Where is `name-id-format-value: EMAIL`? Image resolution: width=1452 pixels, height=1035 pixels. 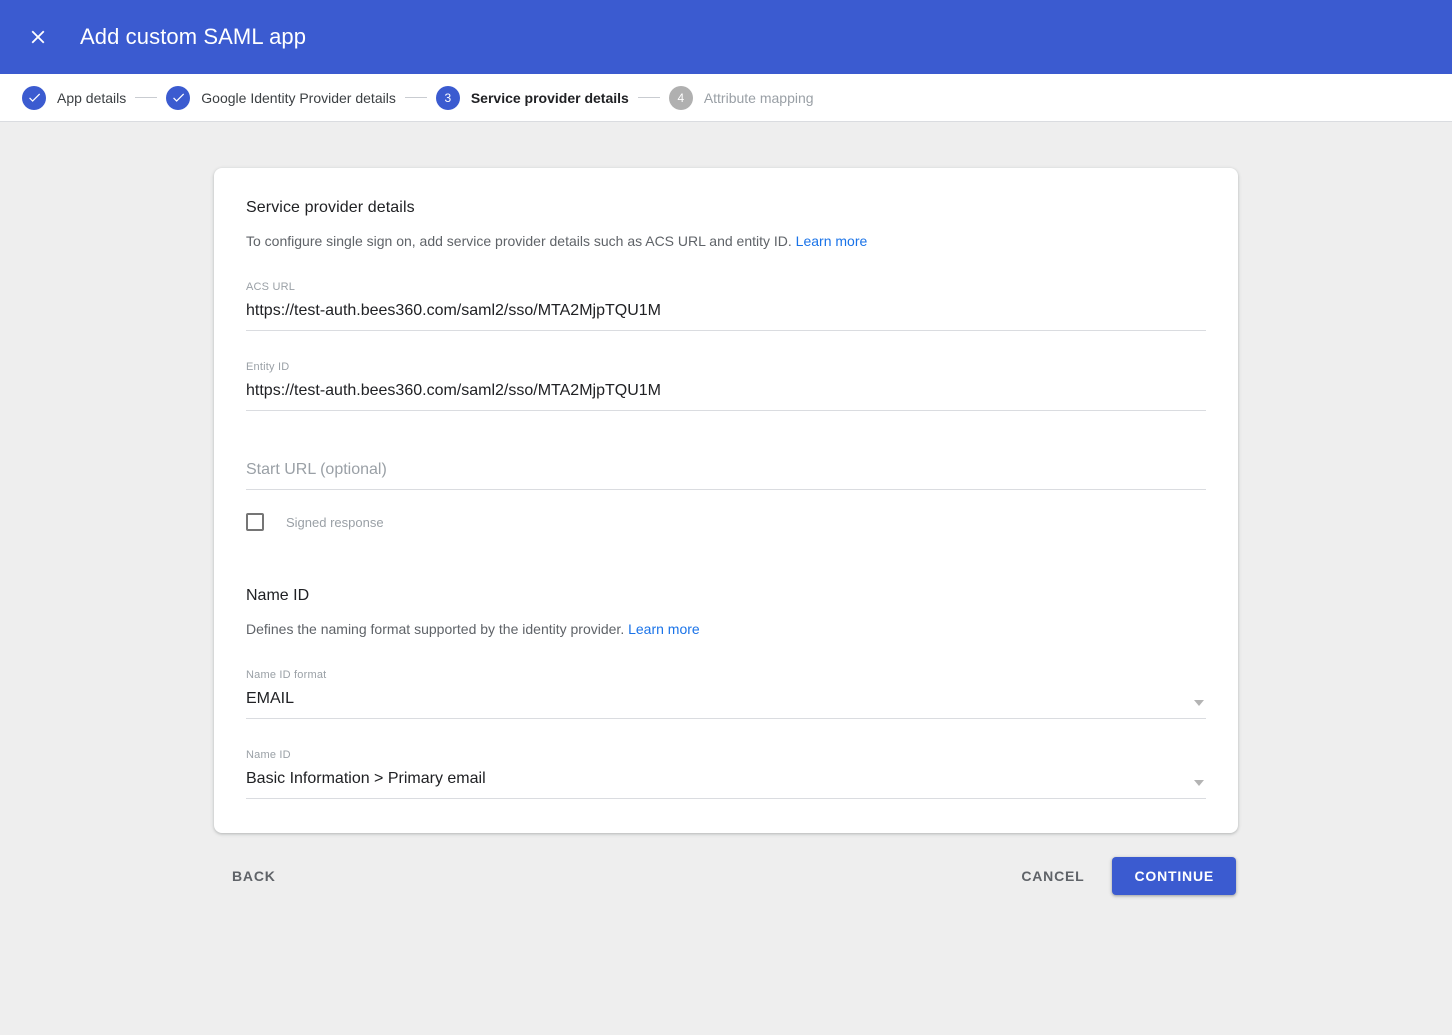
name-id-format-value: EMAIL is located at coordinates (726, 698).